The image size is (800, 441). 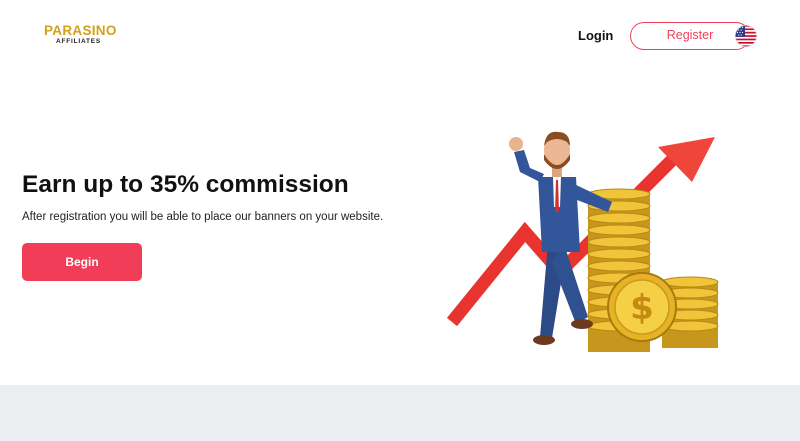 I want to click on login-link: Login, so click(x=595, y=36).